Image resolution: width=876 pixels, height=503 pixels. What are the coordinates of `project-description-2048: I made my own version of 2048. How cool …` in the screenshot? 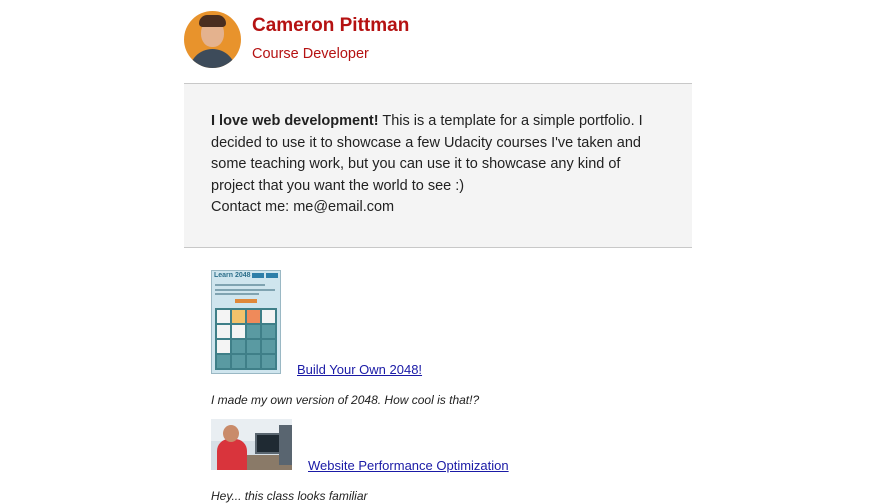 It's located at (345, 400).